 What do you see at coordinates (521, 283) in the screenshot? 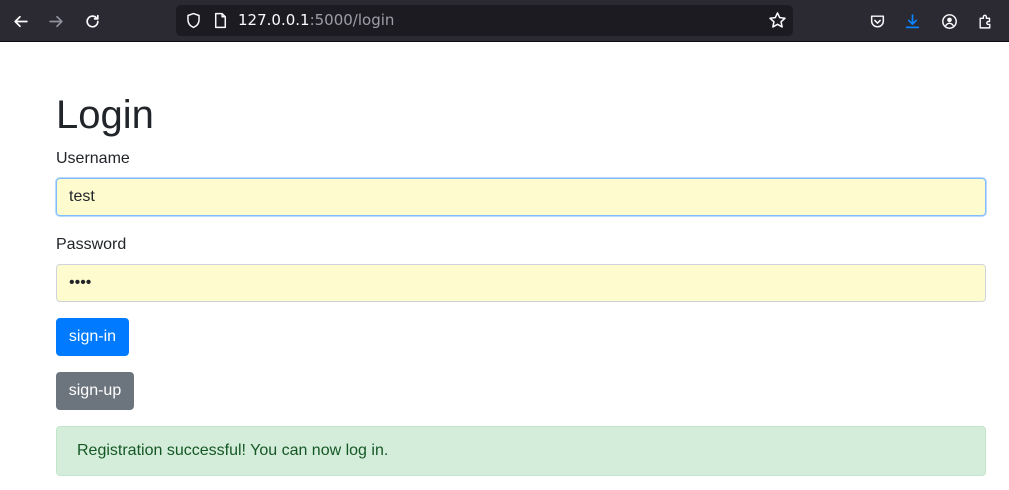
I see `password-input` at bounding box center [521, 283].